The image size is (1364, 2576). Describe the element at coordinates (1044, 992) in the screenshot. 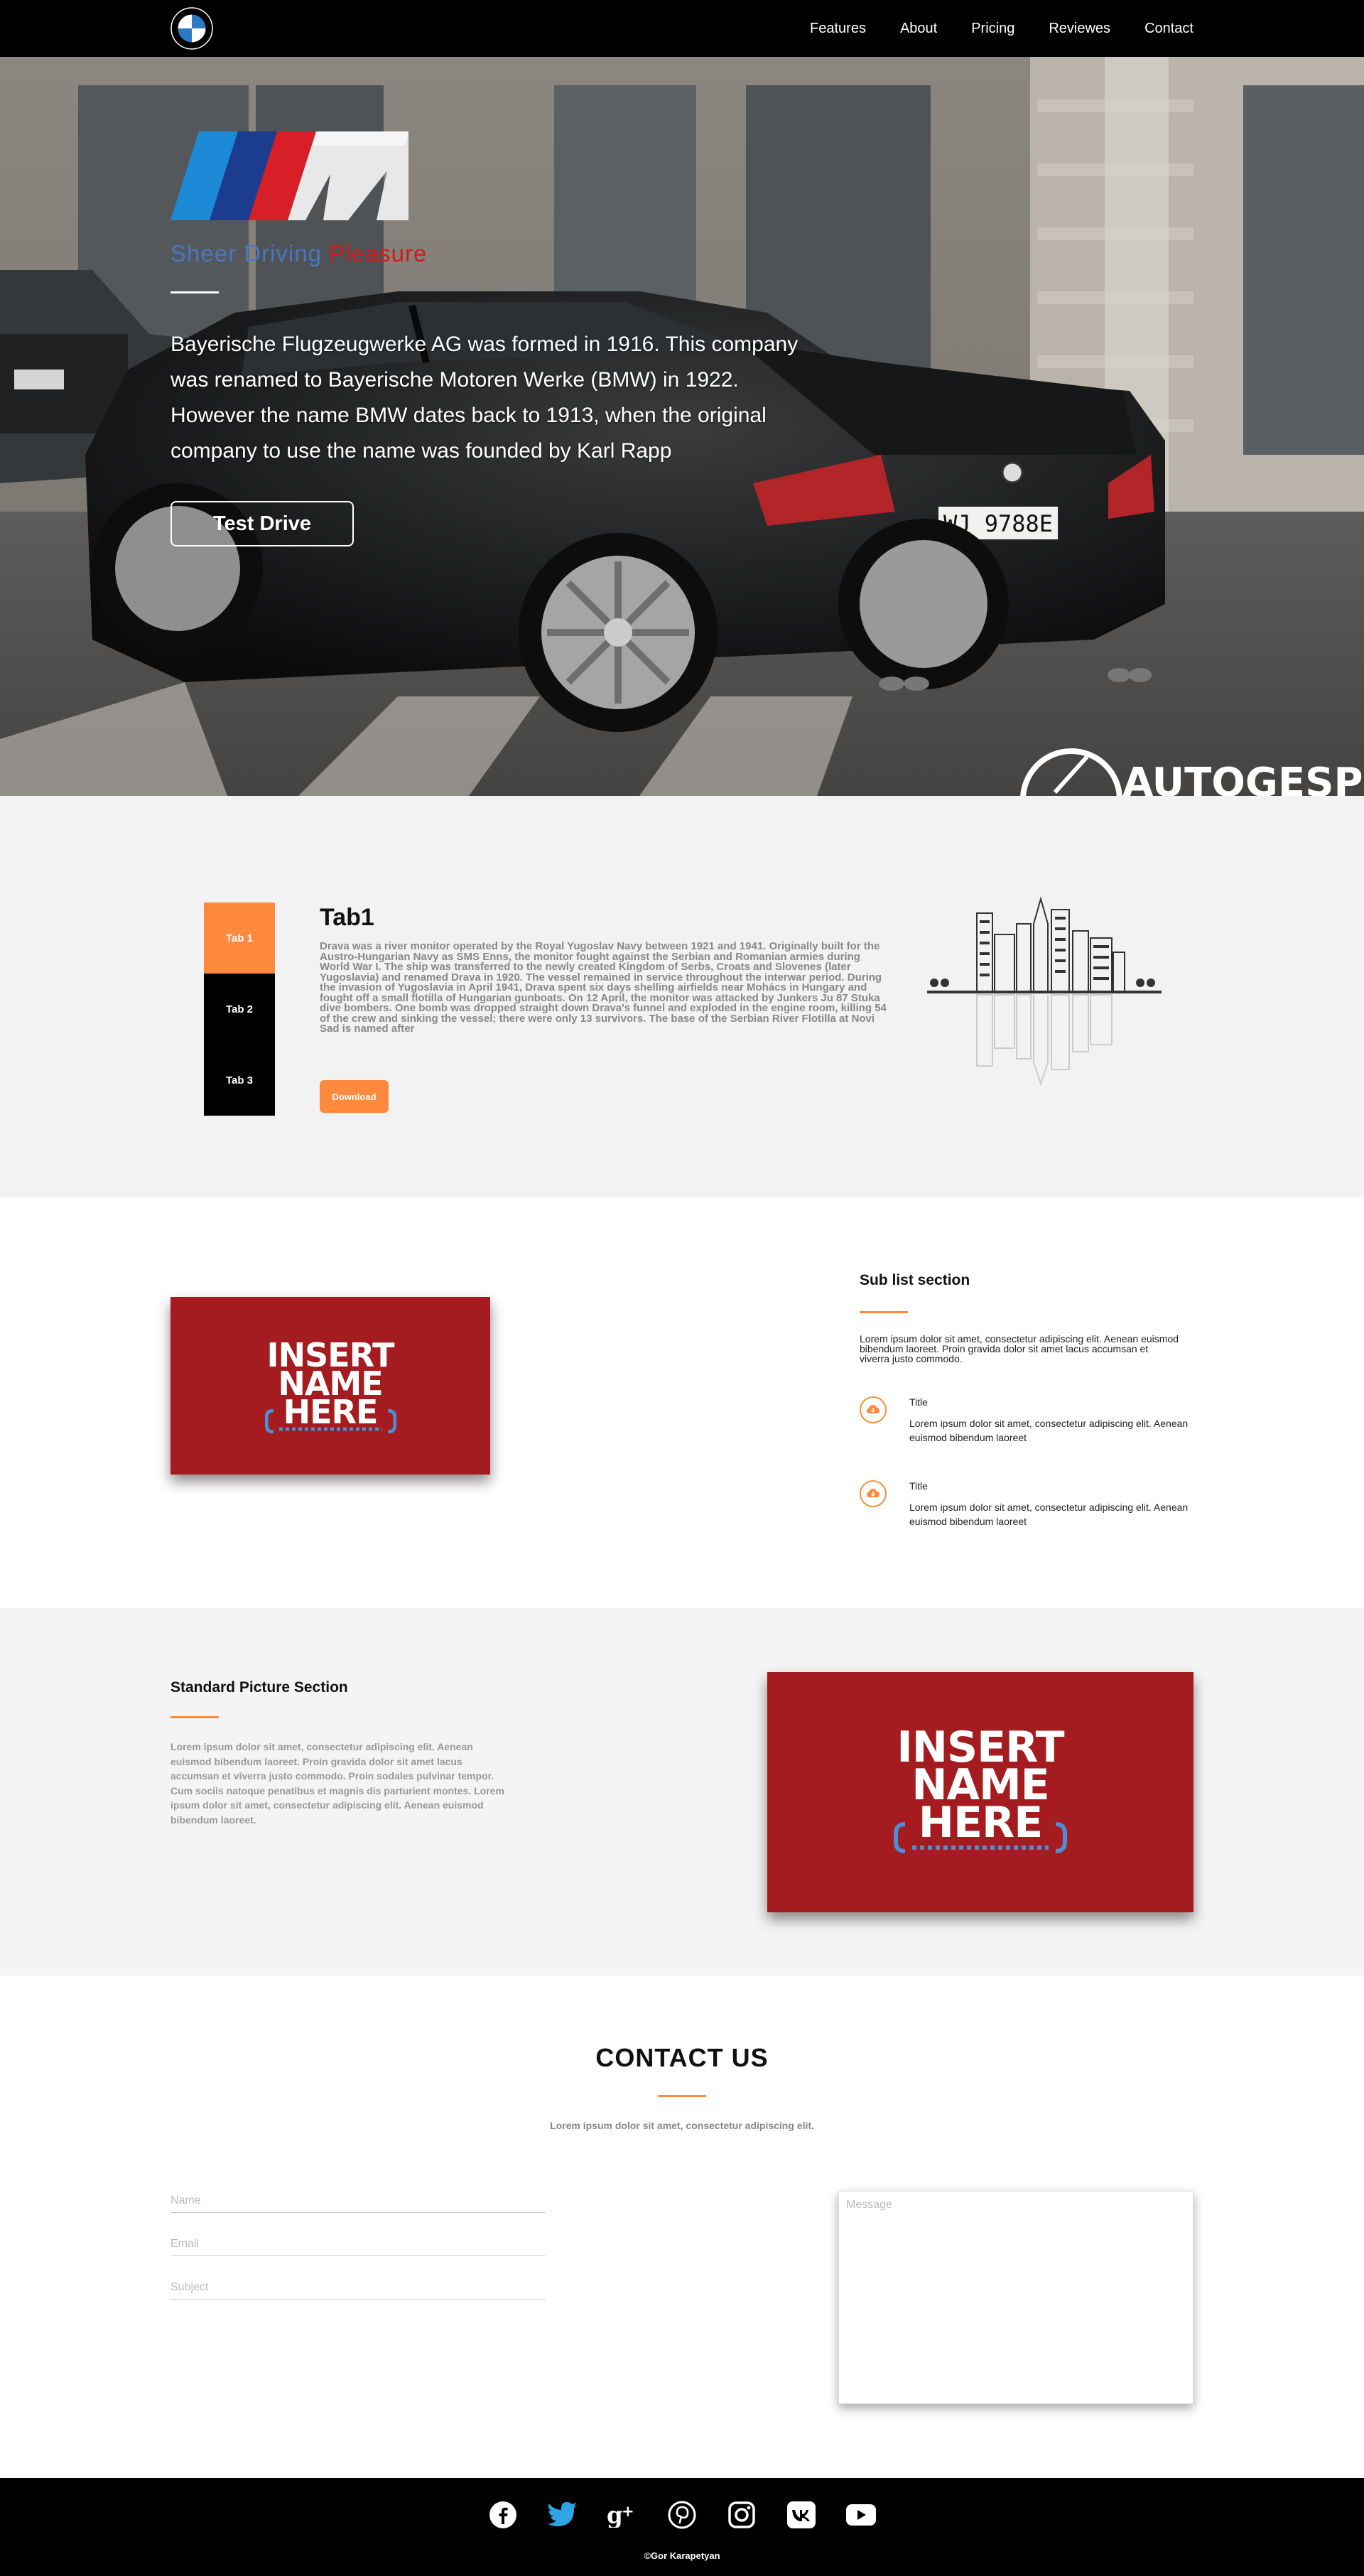

I see `city-skyline-icon` at that location.